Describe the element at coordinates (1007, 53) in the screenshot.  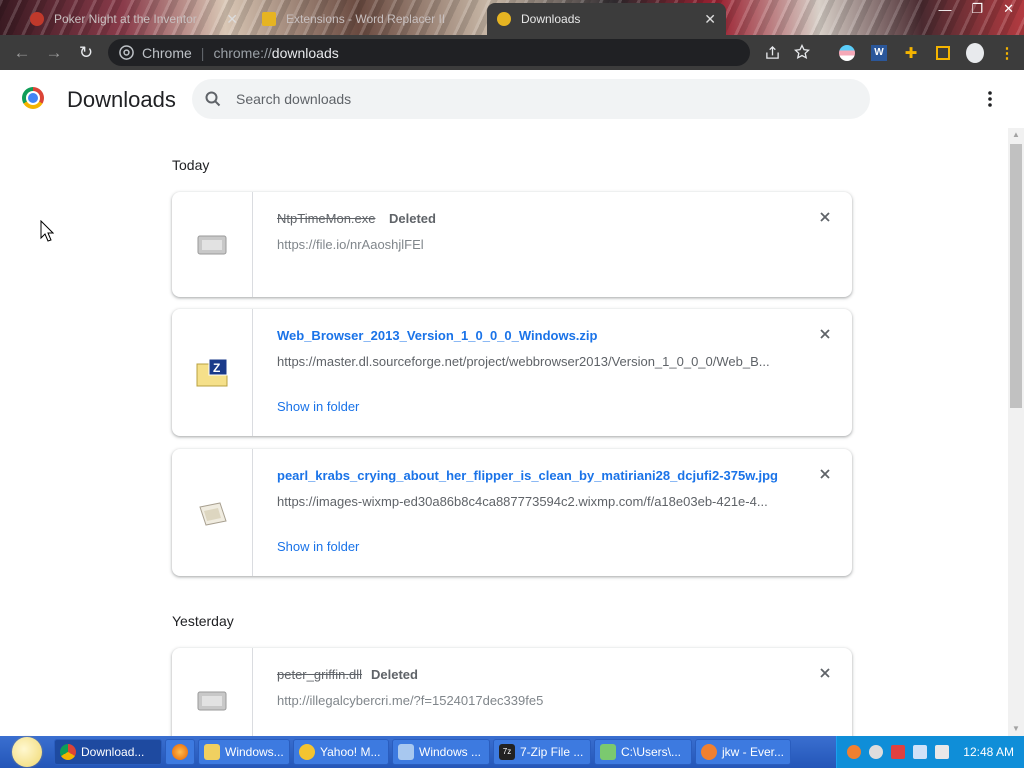
I see `menu-kebab-icon: ⋮` at that location.